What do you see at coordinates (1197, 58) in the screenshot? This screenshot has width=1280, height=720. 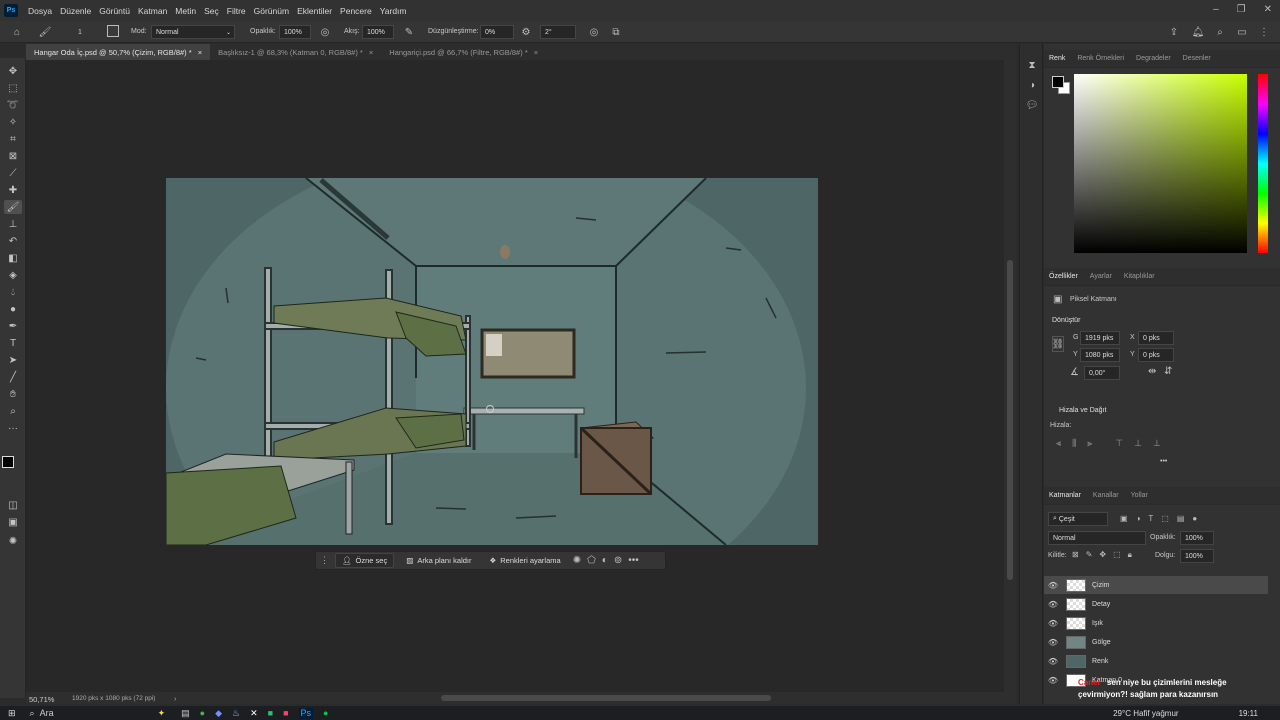 I see `tab-patterns: Desenler` at bounding box center [1197, 58].